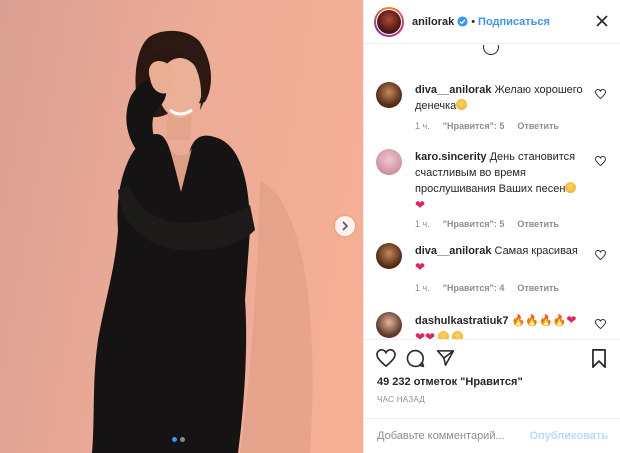 Image resolution: width=620 pixels, height=453 pixels. What do you see at coordinates (474, 288) in the screenshot?
I see `comment-likes: "Нравится": 4` at bounding box center [474, 288].